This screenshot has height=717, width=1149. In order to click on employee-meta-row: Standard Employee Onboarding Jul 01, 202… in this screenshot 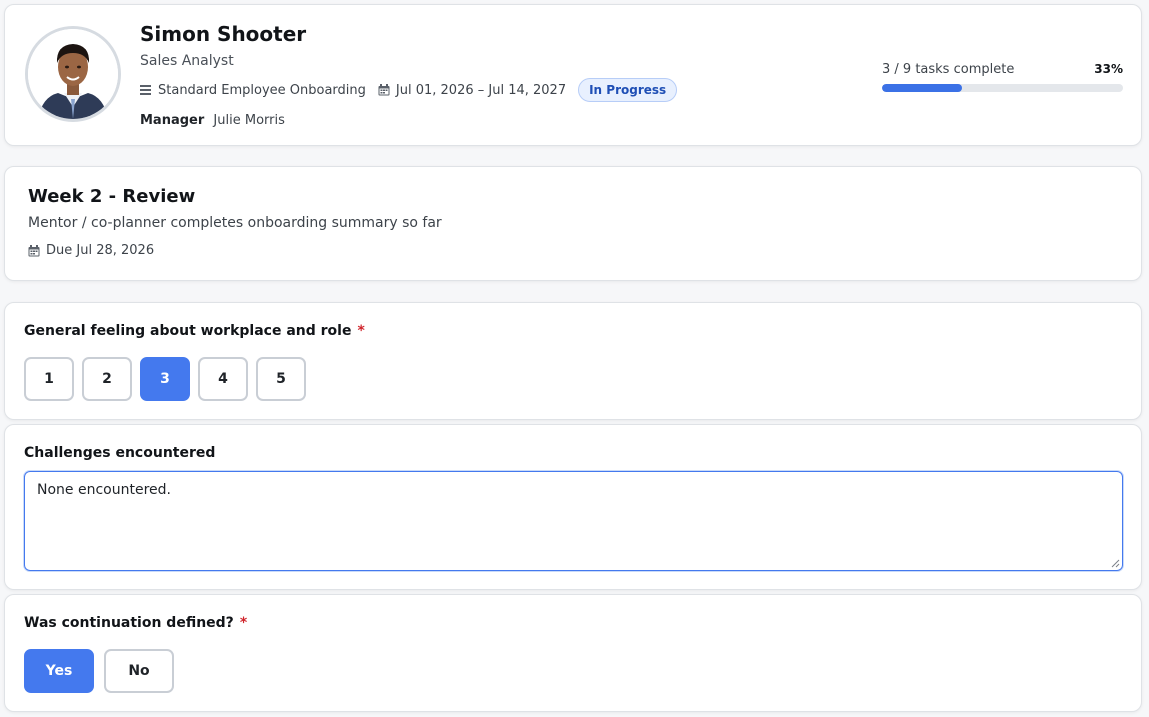, I will do `click(409, 90)`.